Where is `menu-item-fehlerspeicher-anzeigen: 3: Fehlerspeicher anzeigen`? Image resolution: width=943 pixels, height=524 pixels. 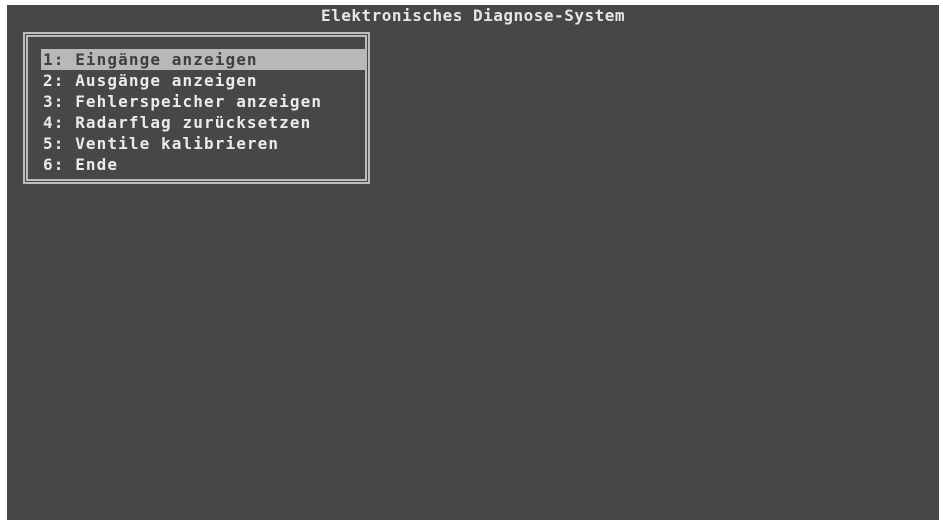 menu-item-fehlerspeicher-anzeigen: 3: Fehlerspeicher anzeigen is located at coordinates (204, 101).